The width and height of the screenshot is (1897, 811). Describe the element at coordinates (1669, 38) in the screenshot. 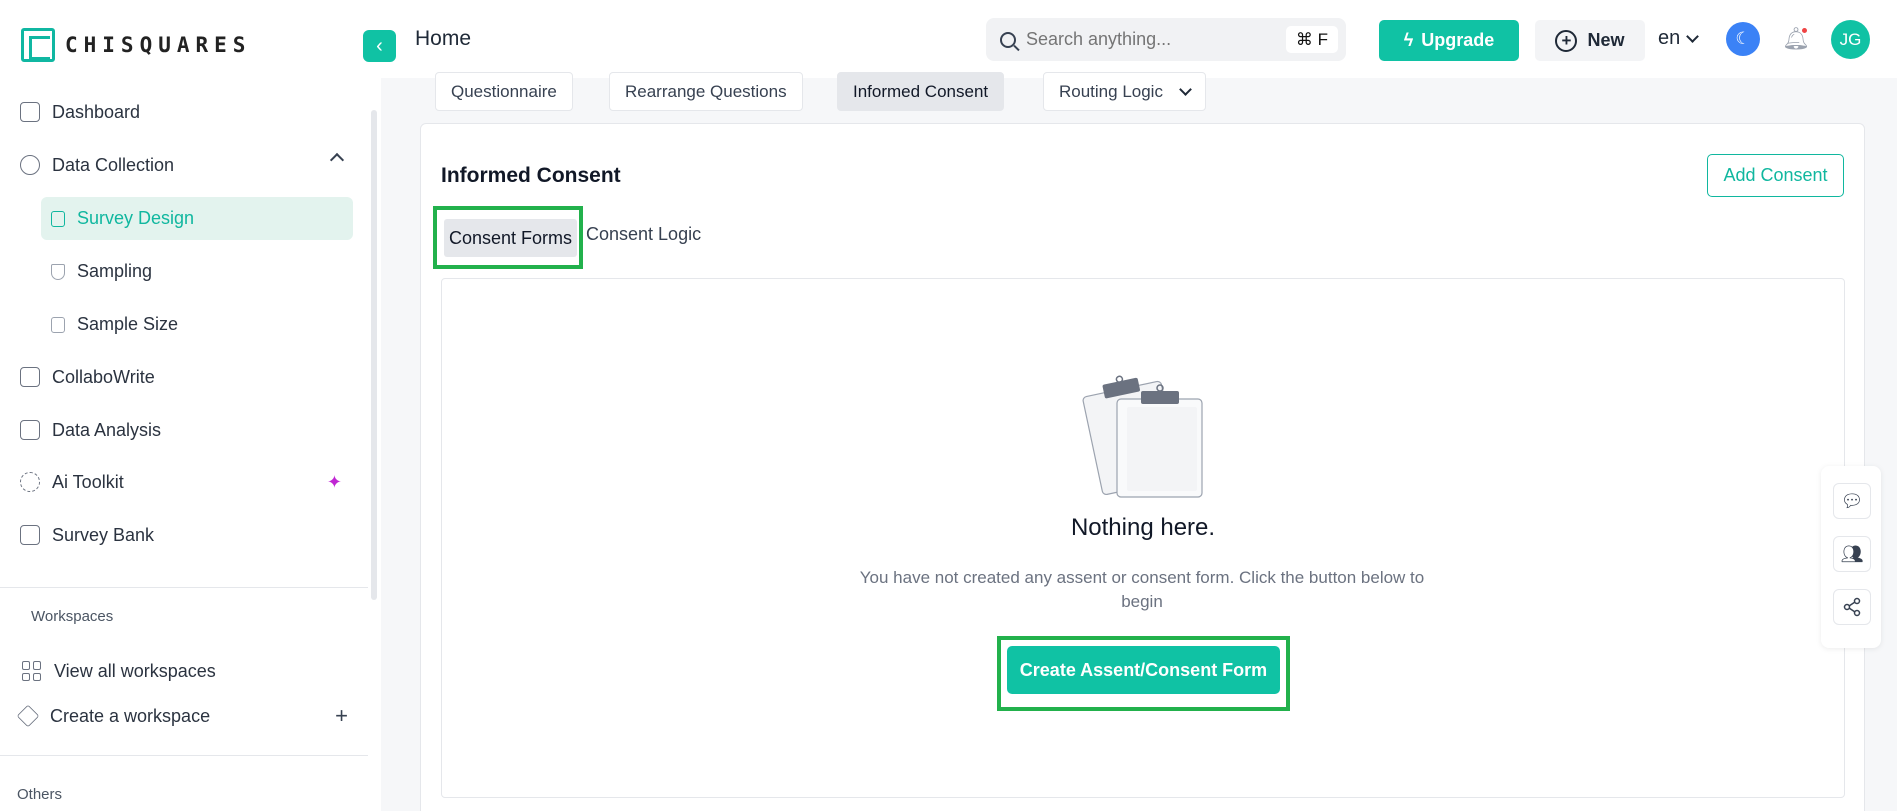

I see `language-value: en` at that location.